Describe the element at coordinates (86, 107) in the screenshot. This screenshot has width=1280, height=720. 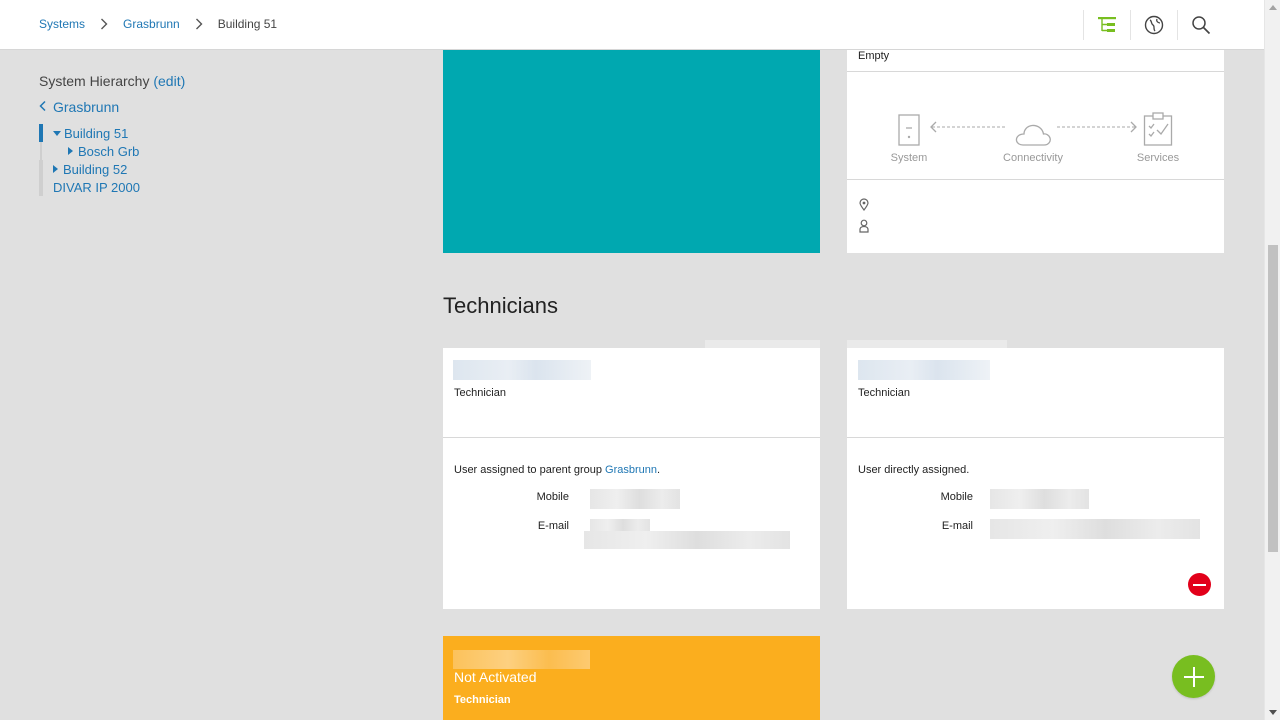
I see `back-label: Grasbrunn` at that location.